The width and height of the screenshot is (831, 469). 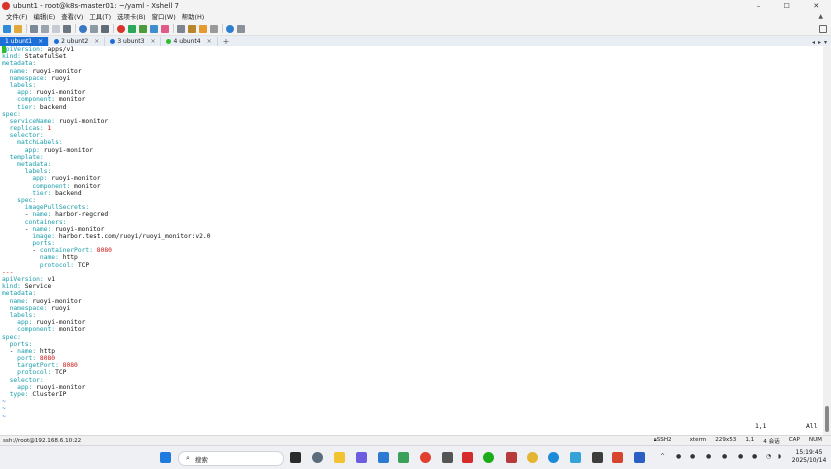 What do you see at coordinates (72, 16) in the screenshot?
I see `menu-view: 查看(V)` at bounding box center [72, 16].